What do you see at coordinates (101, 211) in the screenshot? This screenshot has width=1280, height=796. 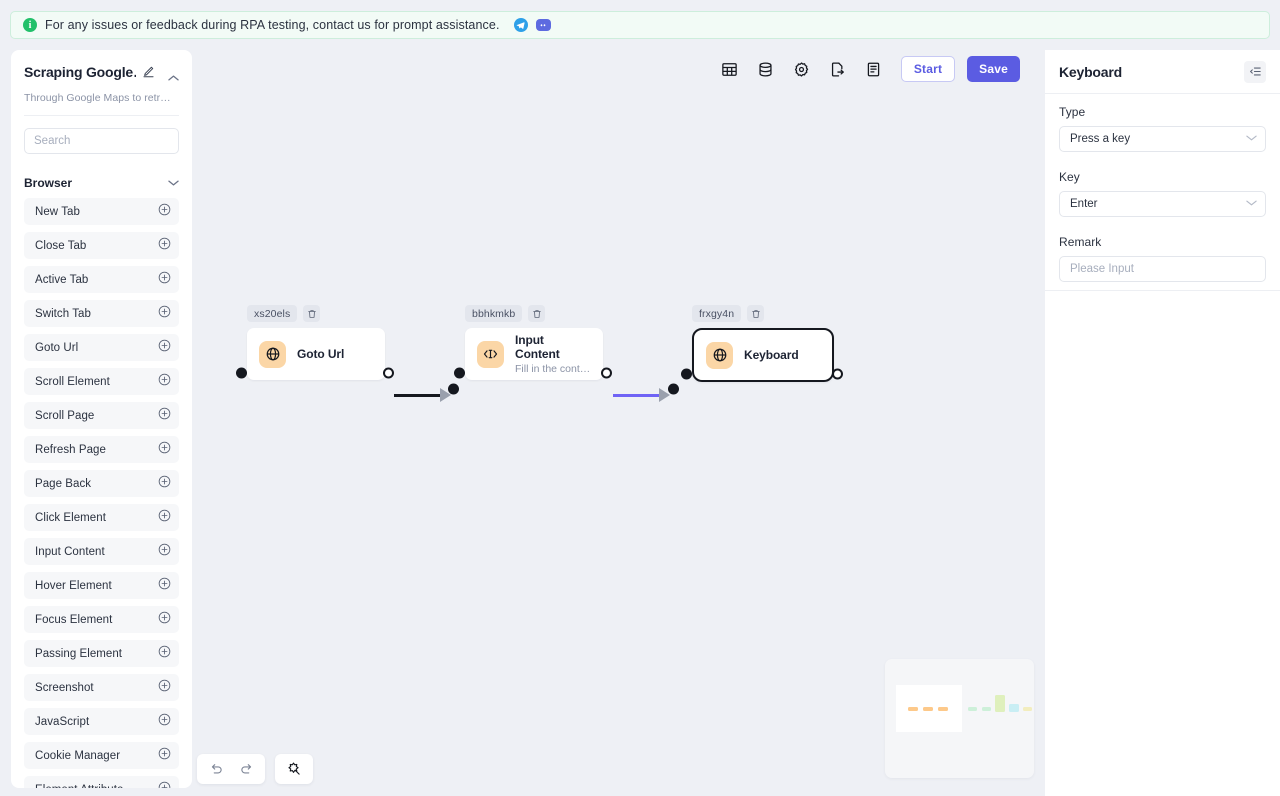 I see `sidebar-item-new-tab: New Tab` at bounding box center [101, 211].